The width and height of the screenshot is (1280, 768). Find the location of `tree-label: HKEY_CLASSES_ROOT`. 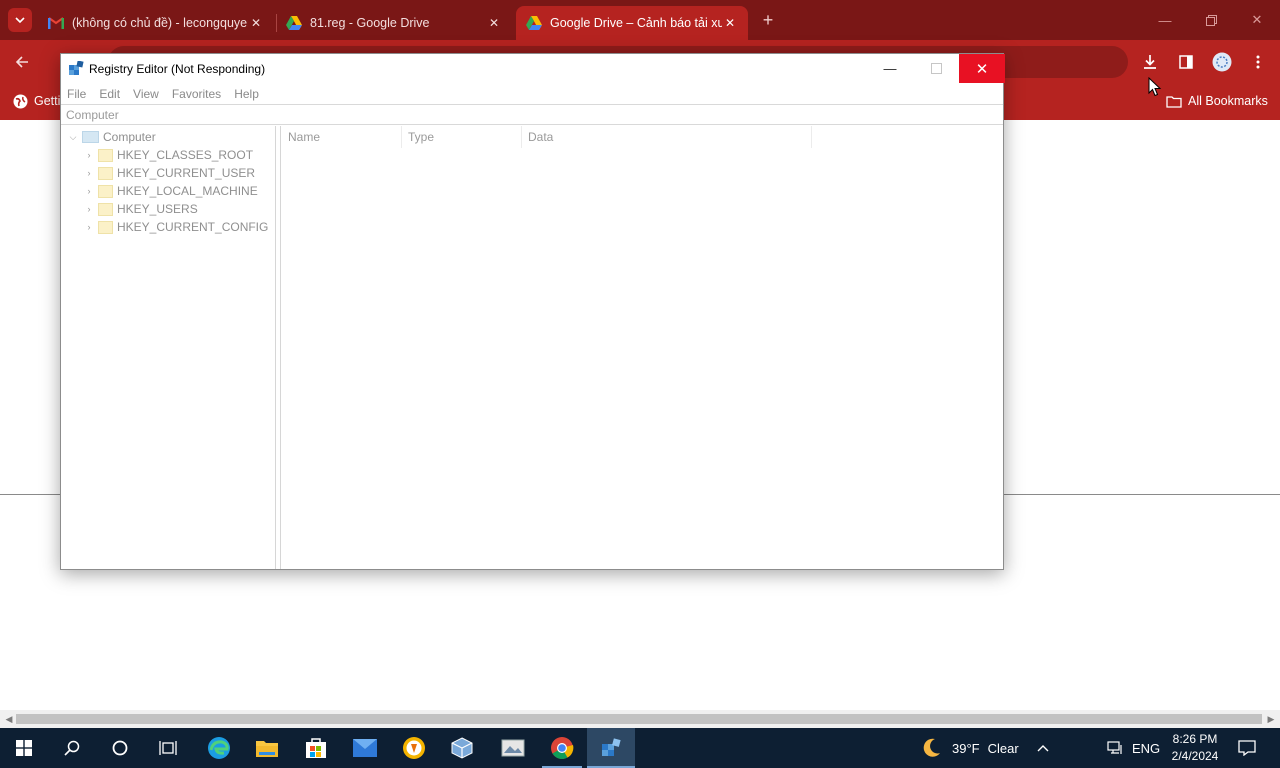

tree-label: HKEY_CLASSES_ROOT is located at coordinates (185, 155).